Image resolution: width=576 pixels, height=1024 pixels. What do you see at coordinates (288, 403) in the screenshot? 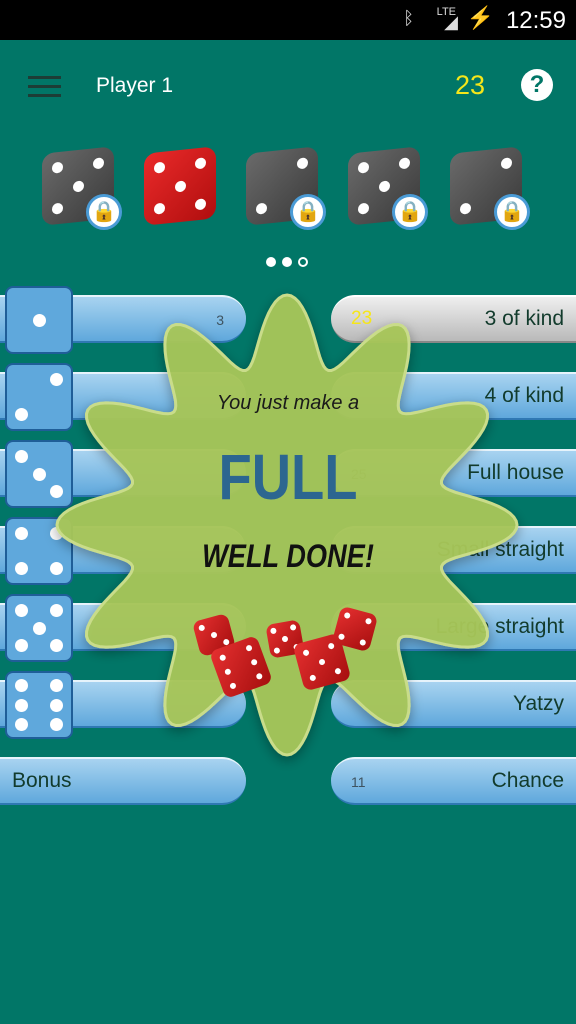
I see `popup-intro: You just make a` at bounding box center [288, 403].